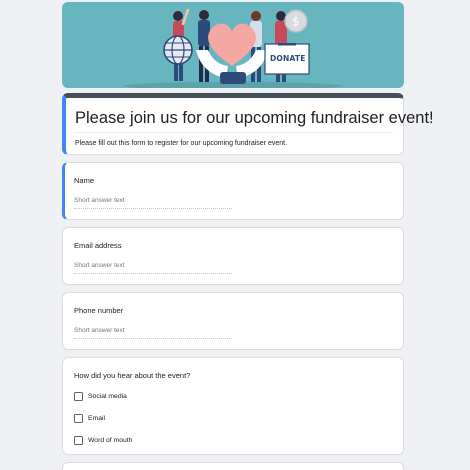 The width and height of the screenshot is (470, 470). I want to click on next-question-card, so click(233, 466).